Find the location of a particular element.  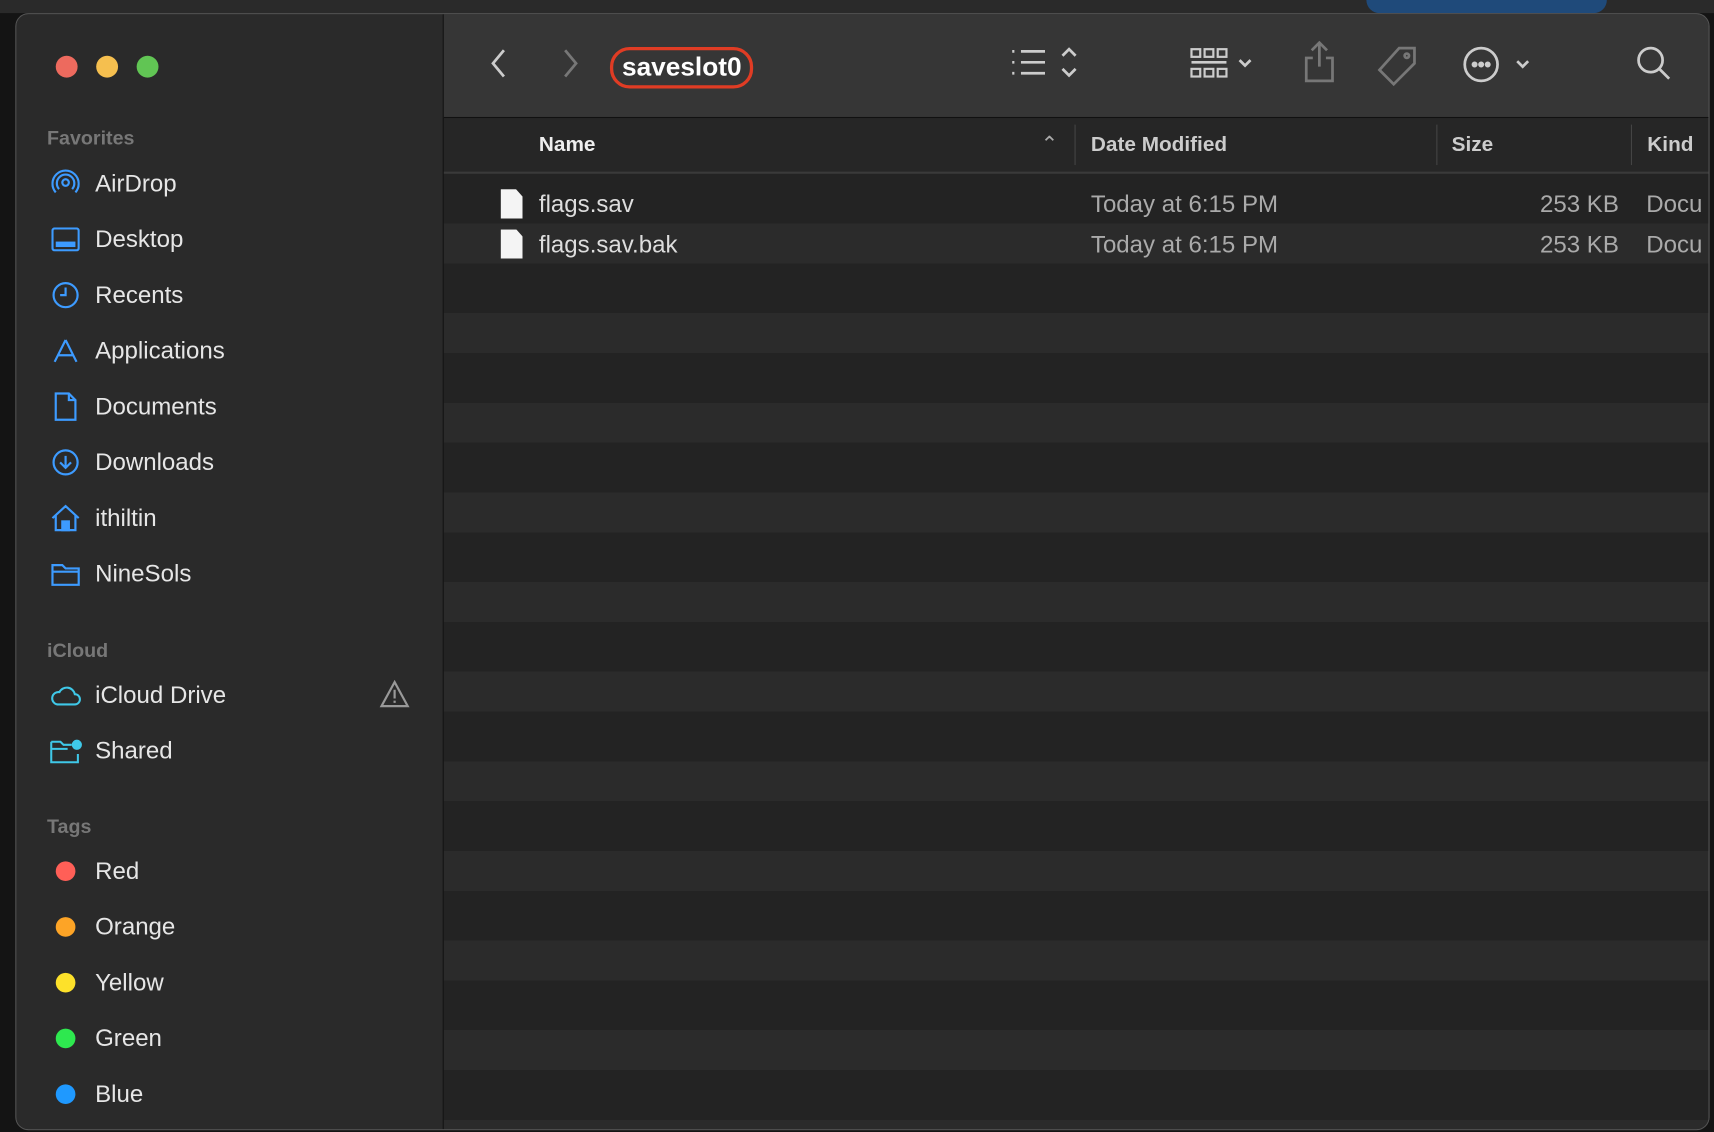

sidebar-item-downloads: Downloads is located at coordinates (229, 462).